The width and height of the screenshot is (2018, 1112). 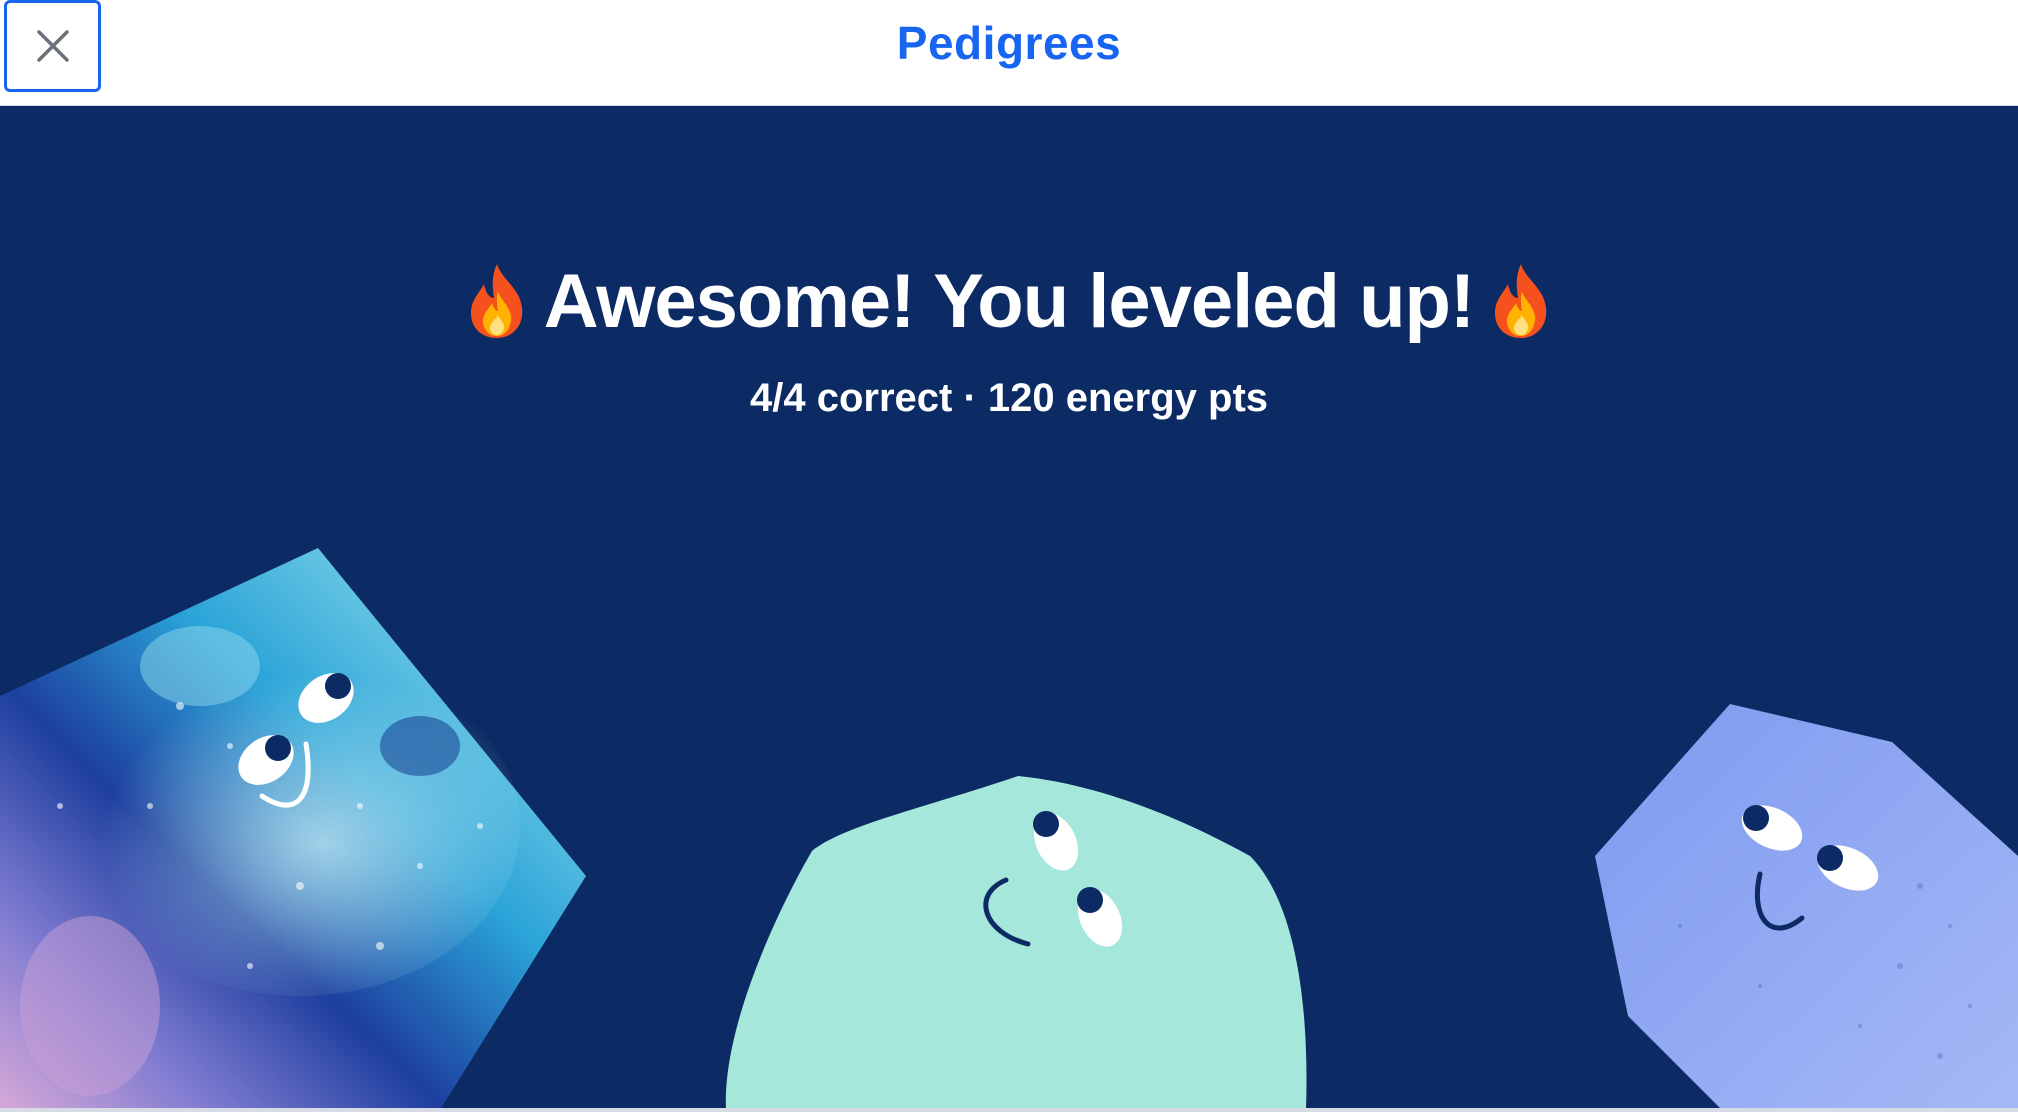 I want to click on top-bar: Pedigrees, so click(x=1009, y=53).